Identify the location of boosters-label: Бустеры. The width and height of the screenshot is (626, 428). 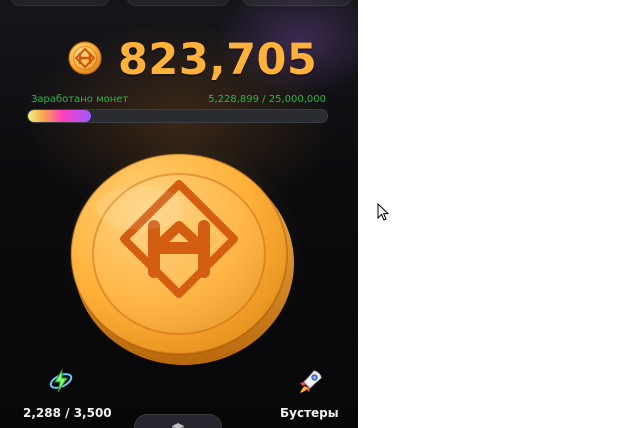
(309, 413).